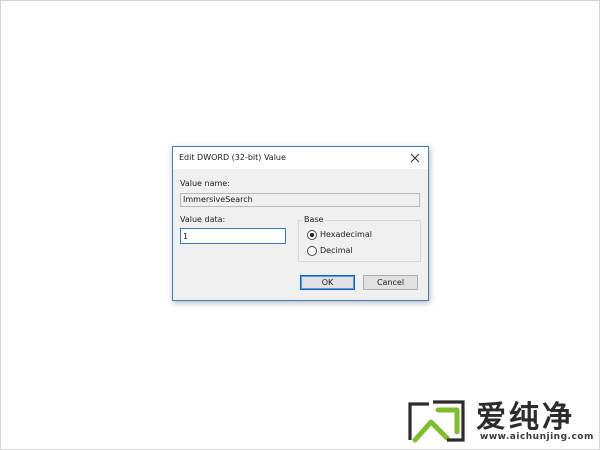 The height and width of the screenshot is (450, 600). I want to click on site-watermark-logo: 爱纯净 www.aichunjing.com, so click(502, 421).